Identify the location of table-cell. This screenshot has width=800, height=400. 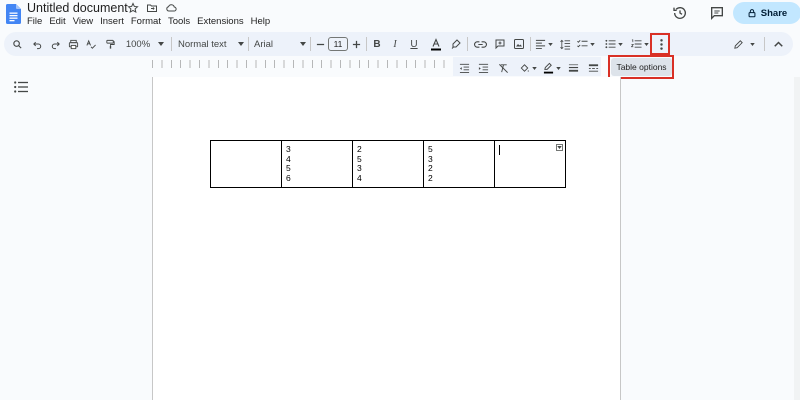
(246, 164).